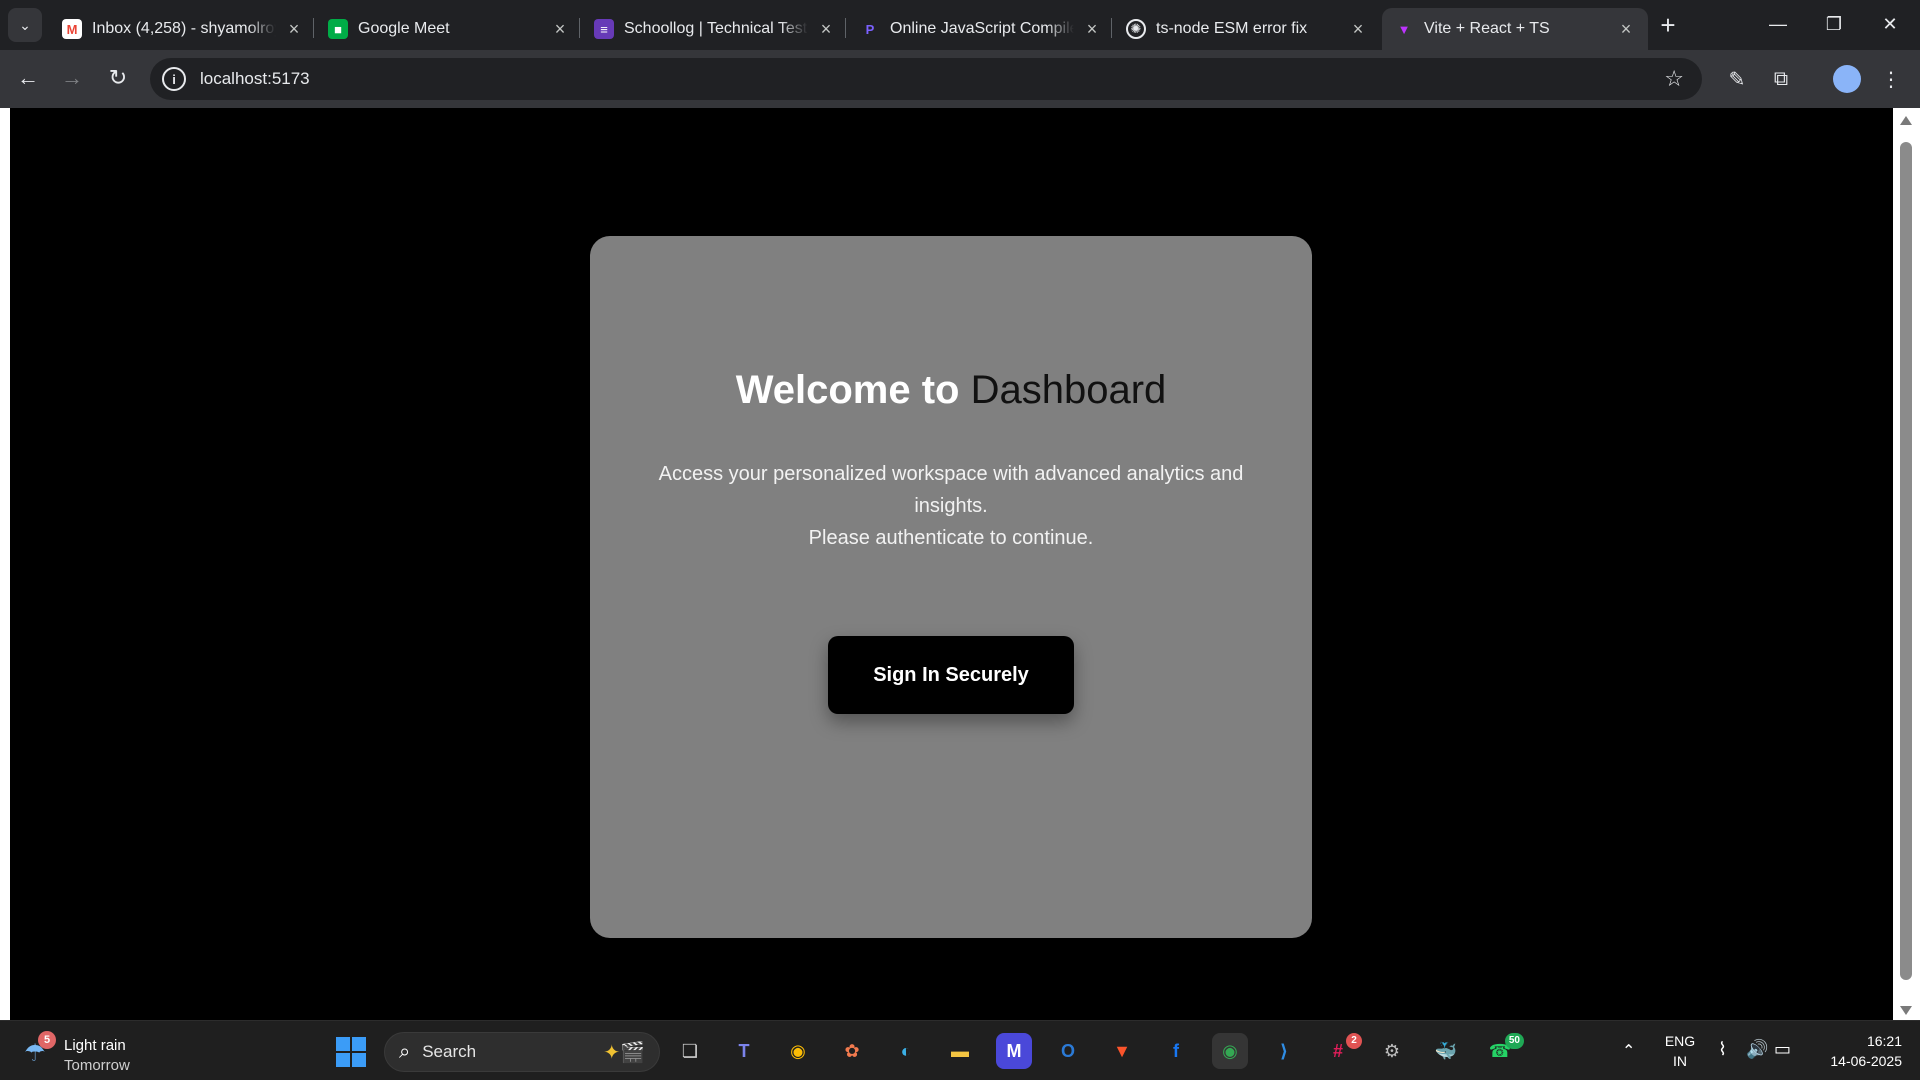 This screenshot has height=1080, width=1920. I want to click on forms-icon: ≡, so click(604, 29).